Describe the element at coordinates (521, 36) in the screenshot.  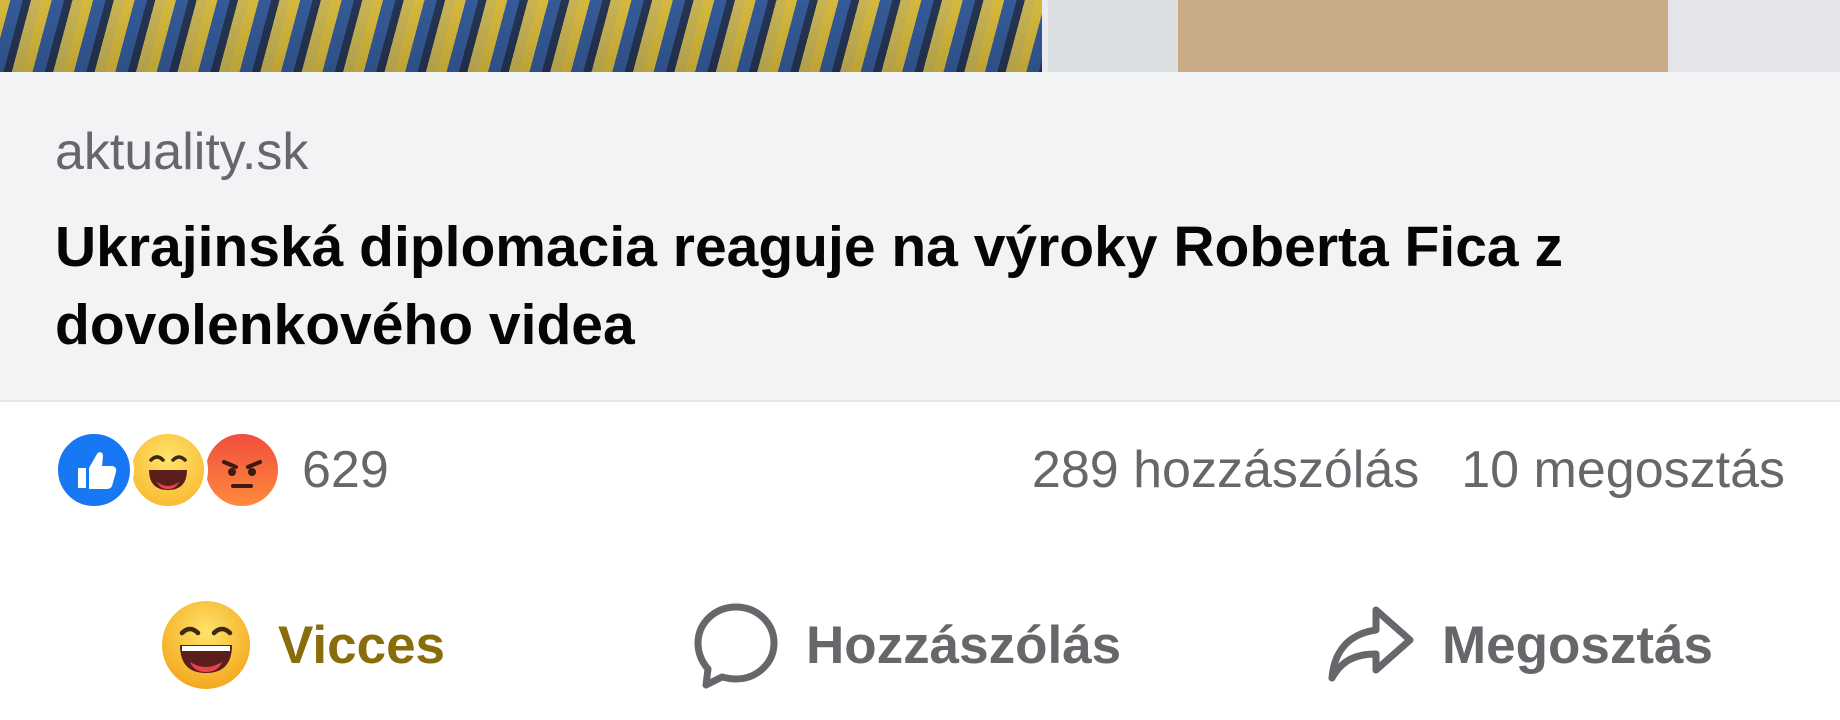
I see `preview-image-left` at that location.